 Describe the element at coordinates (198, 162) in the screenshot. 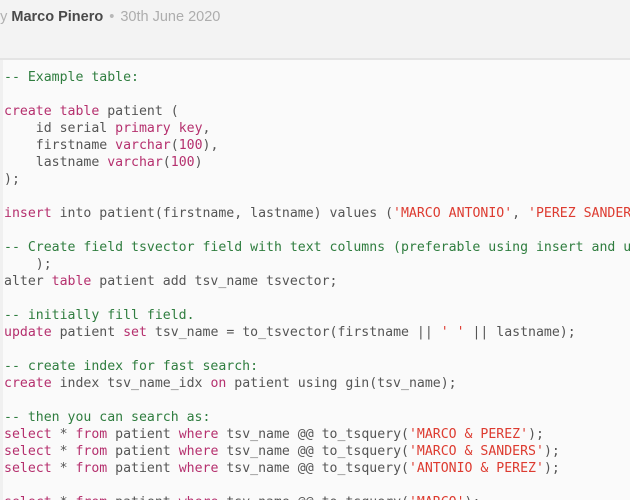

I see `code-token-pl: )` at that location.